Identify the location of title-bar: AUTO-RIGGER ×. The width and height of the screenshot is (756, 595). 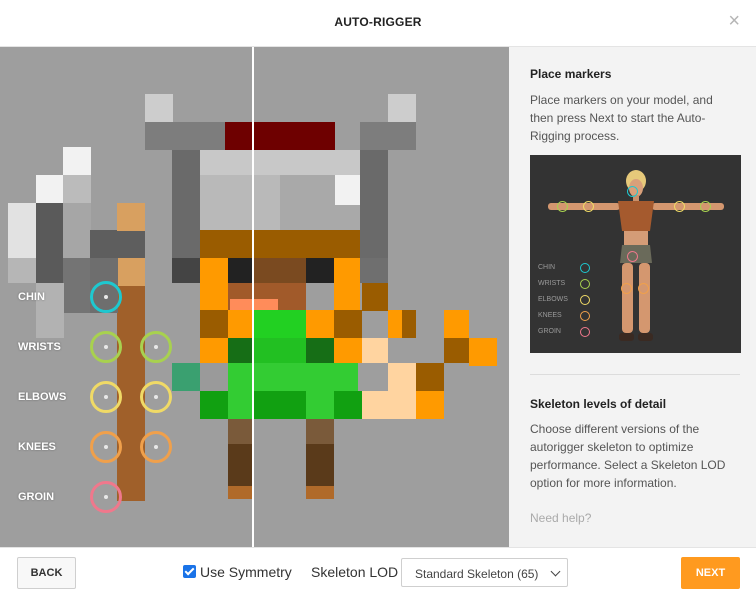
(378, 23).